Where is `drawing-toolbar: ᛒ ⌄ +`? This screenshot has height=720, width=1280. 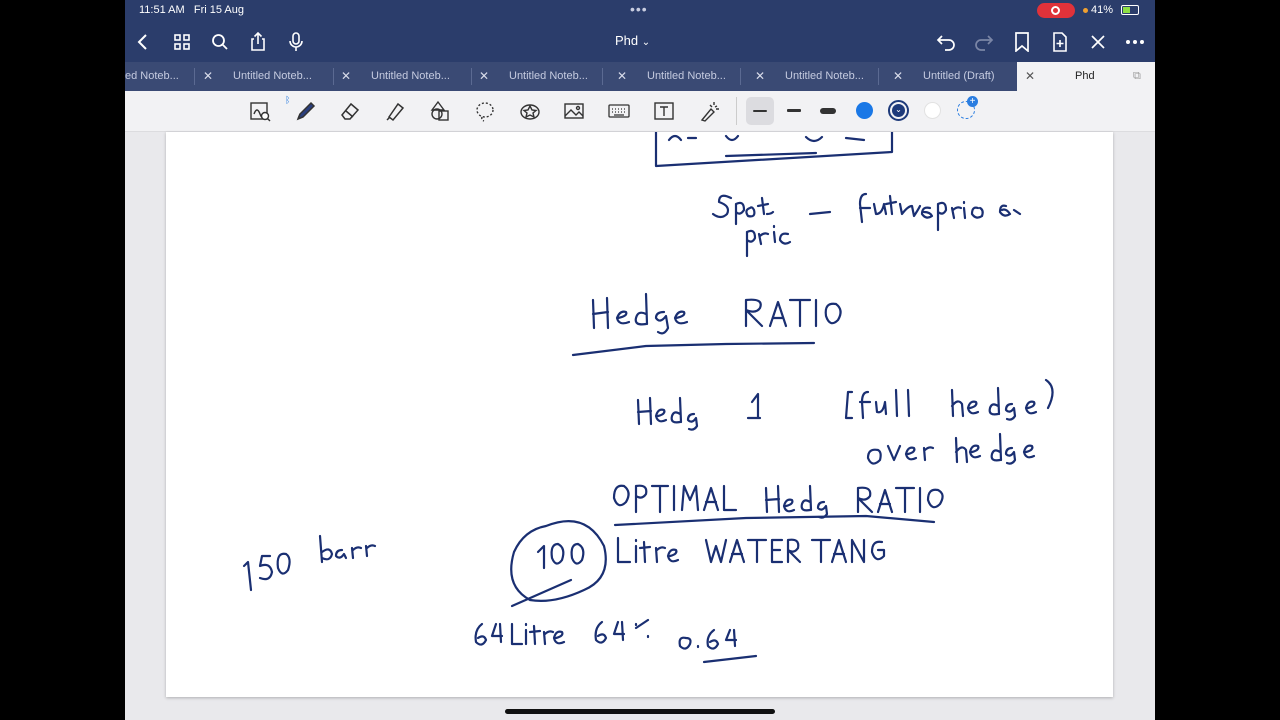
drawing-toolbar: ᛒ ⌄ + is located at coordinates (640, 111).